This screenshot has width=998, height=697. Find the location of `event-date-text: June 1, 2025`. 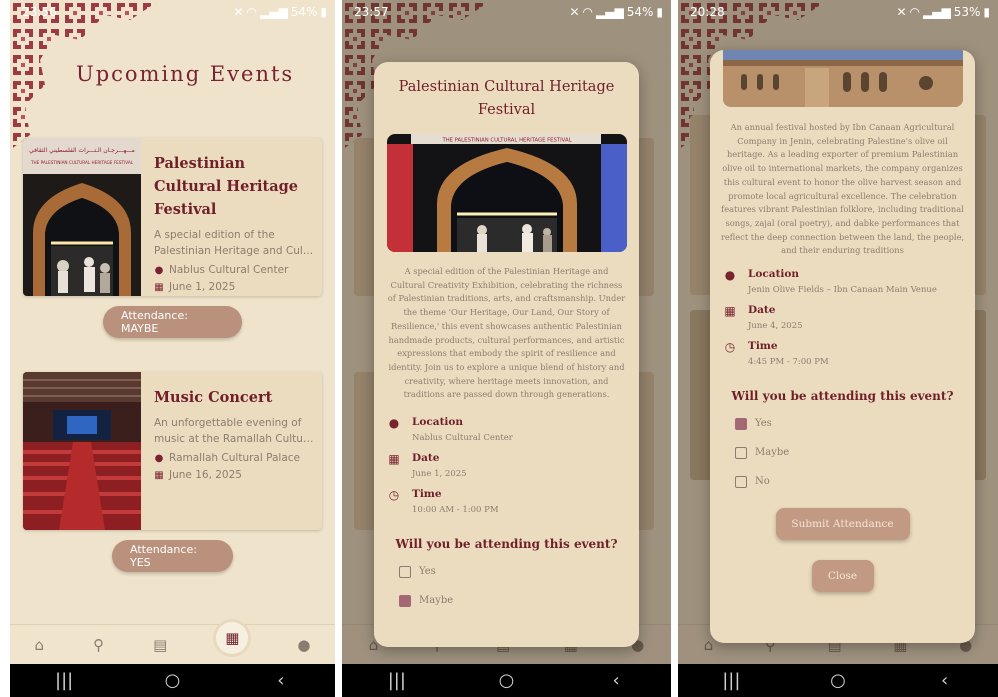

event-date-text: June 1, 2025 is located at coordinates (202, 287).